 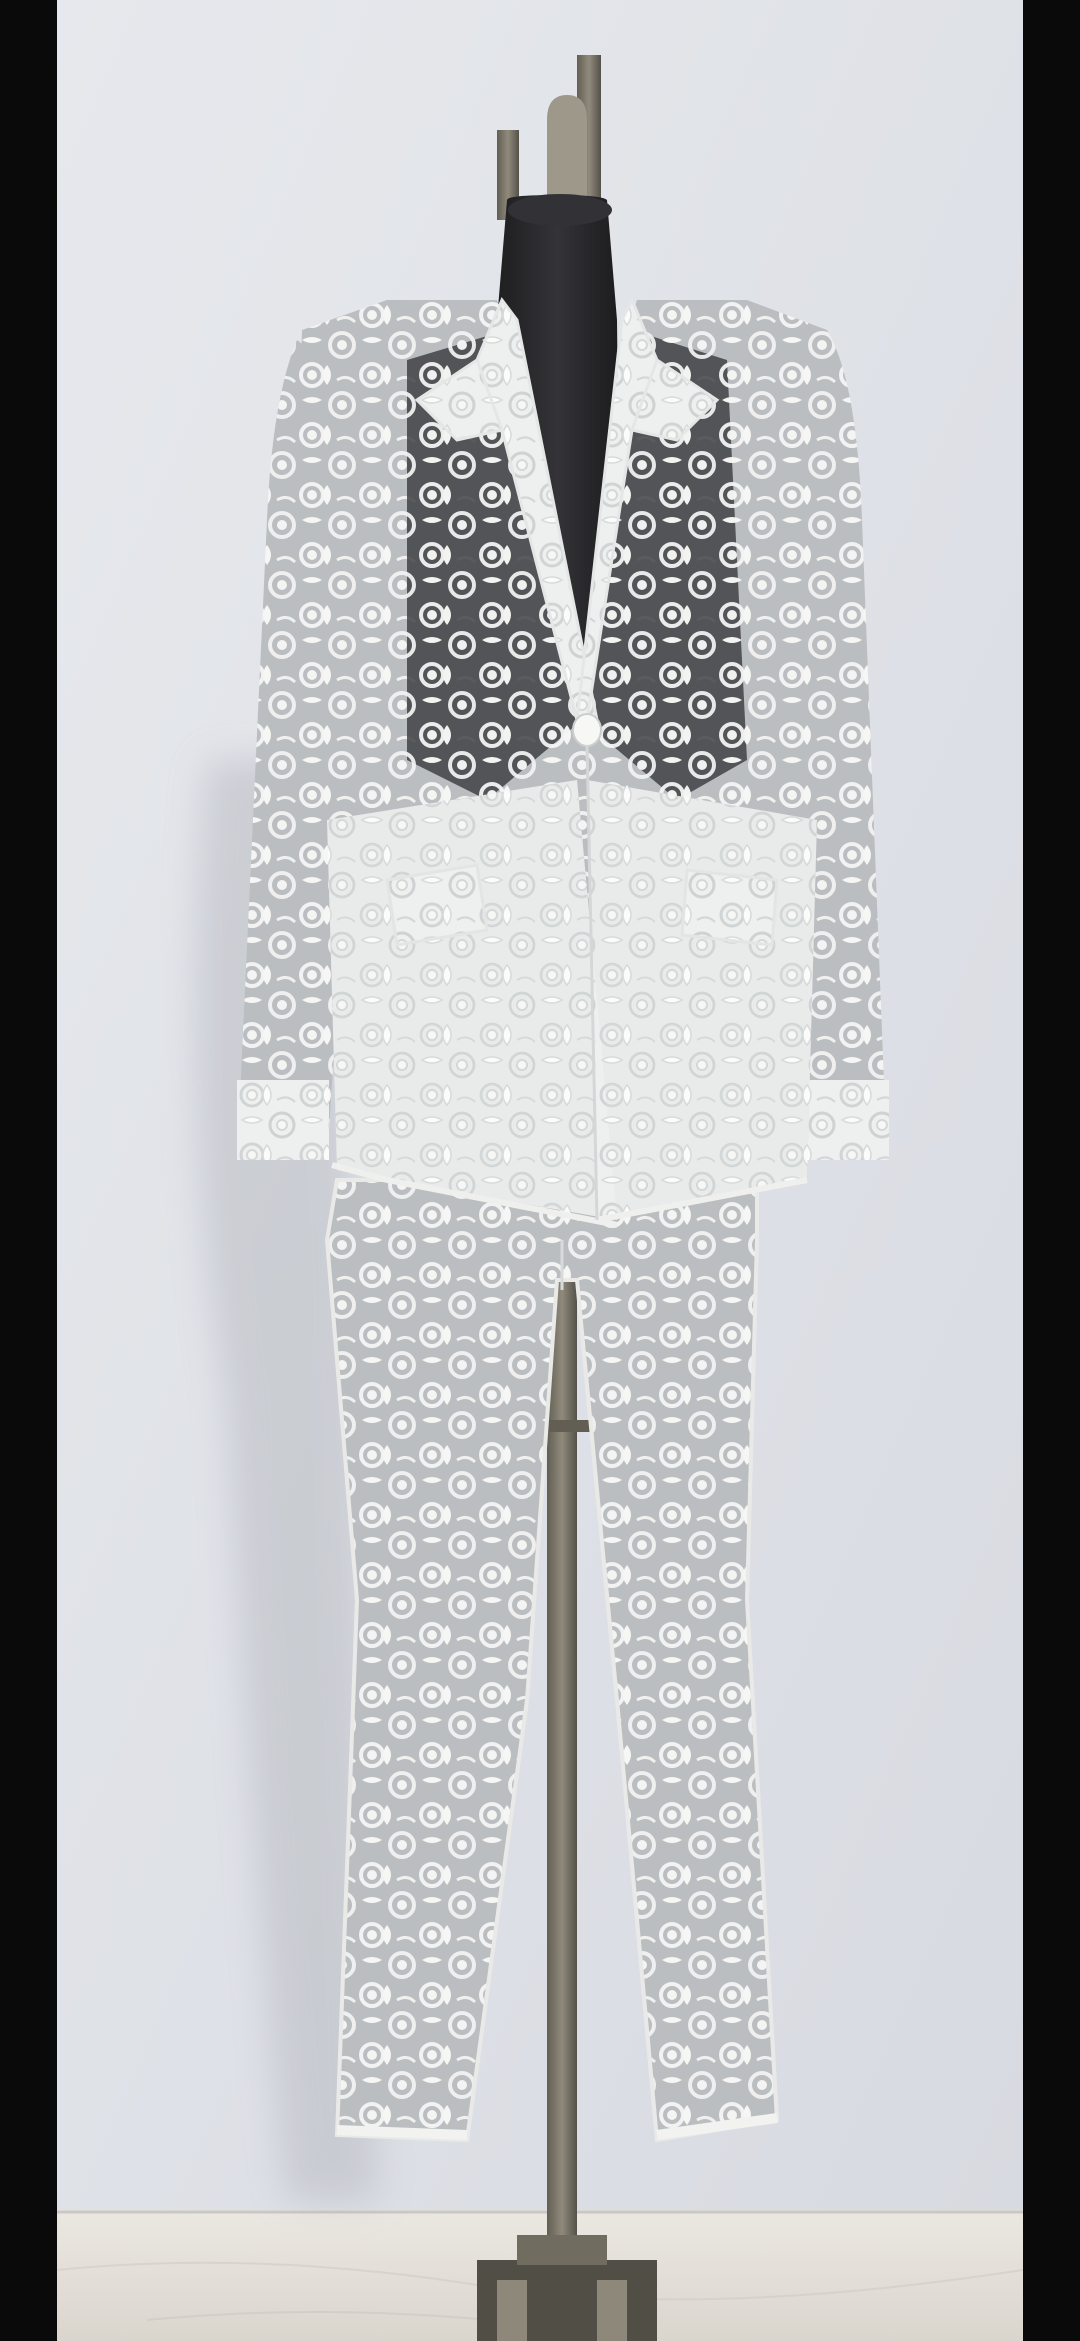 What do you see at coordinates (1051, 1170) in the screenshot?
I see `letterbox-right` at bounding box center [1051, 1170].